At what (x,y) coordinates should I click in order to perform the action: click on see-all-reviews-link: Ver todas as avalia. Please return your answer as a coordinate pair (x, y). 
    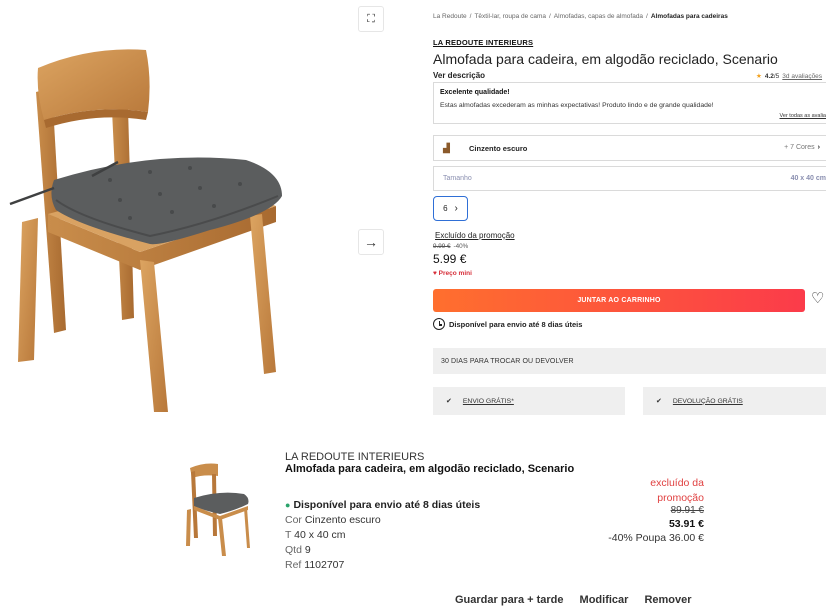
    Looking at the image, I should click on (803, 116).